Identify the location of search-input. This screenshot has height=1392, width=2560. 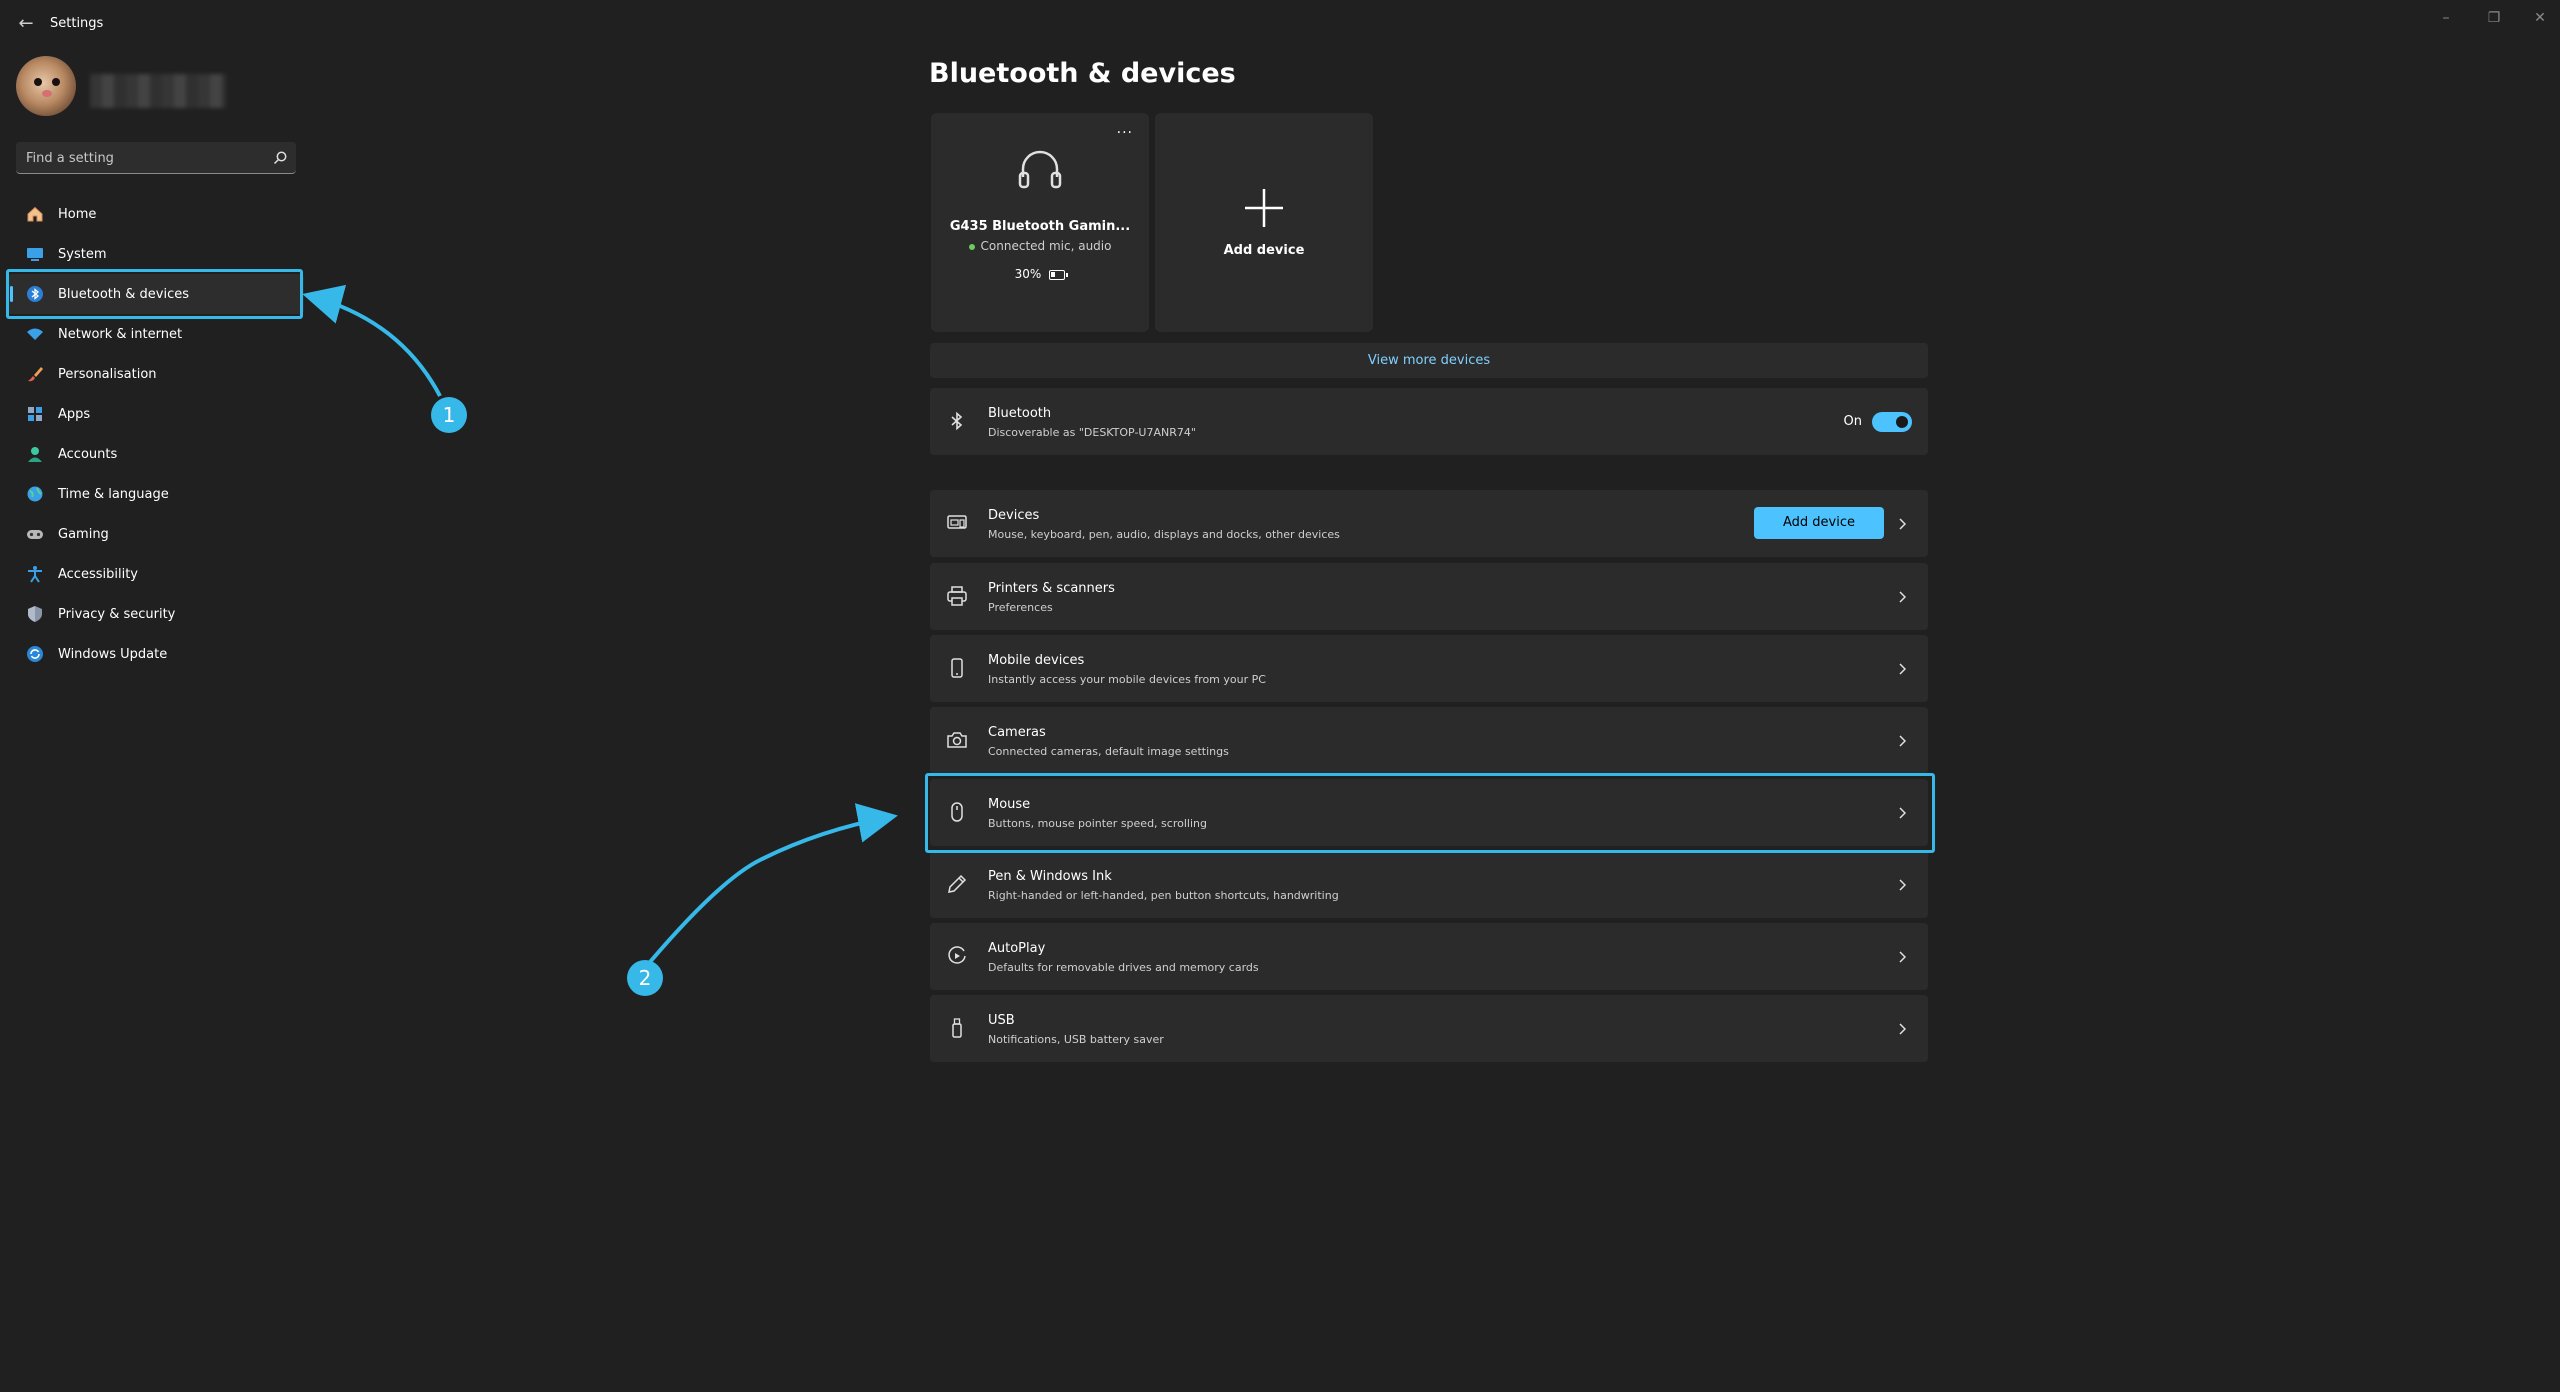
(146, 158).